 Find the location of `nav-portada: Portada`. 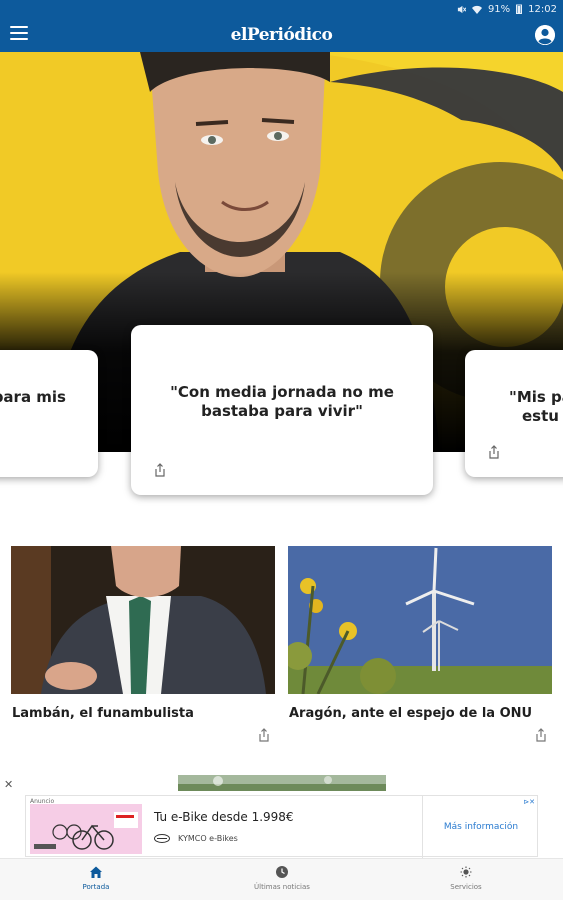

nav-portada: Portada is located at coordinates (96, 877).